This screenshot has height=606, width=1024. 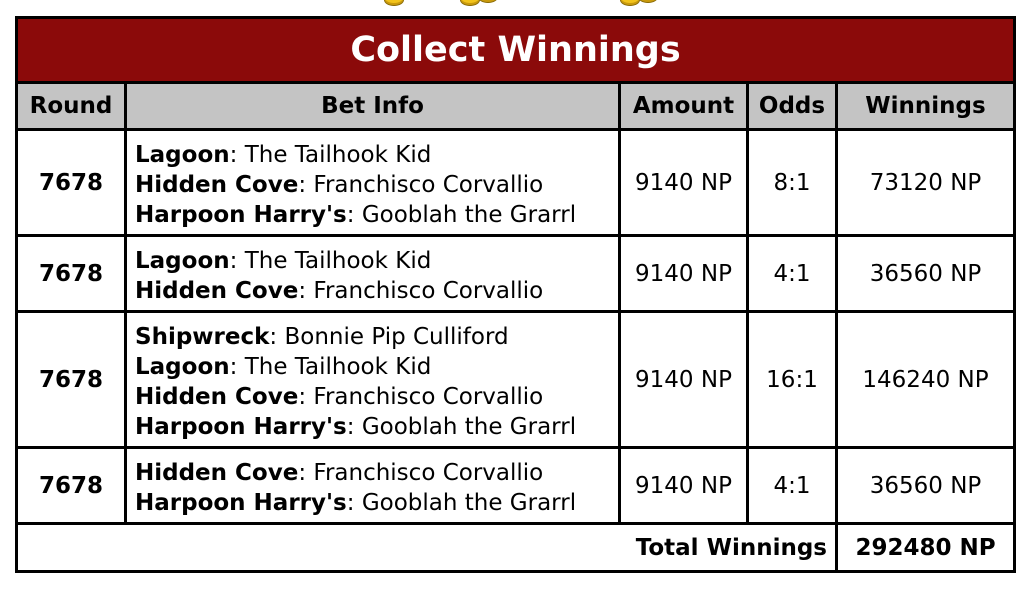 I want to click on total-row: Total Winnings 292480 NP, so click(x=516, y=547).